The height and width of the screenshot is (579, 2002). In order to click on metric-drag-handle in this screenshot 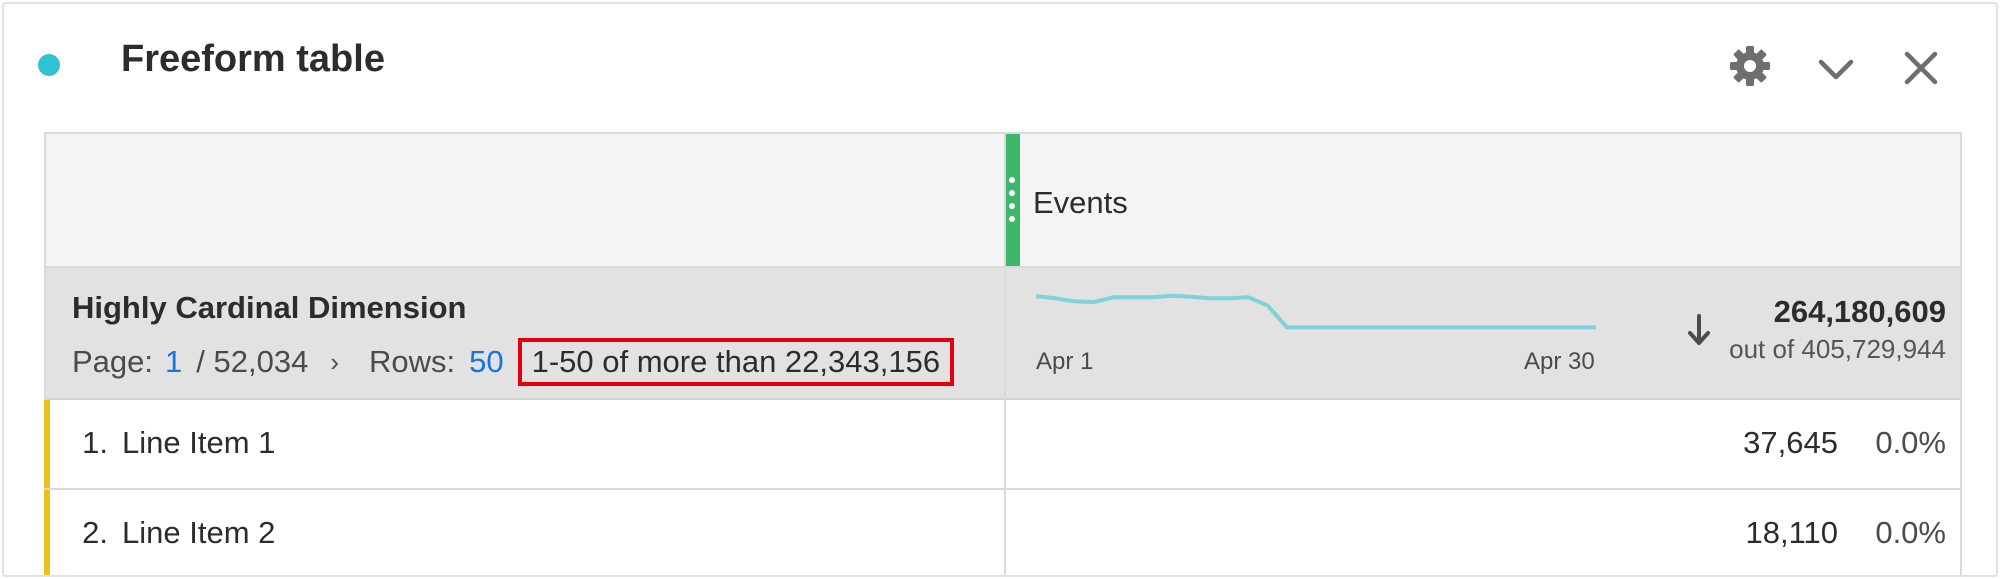, I will do `click(1012, 200)`.